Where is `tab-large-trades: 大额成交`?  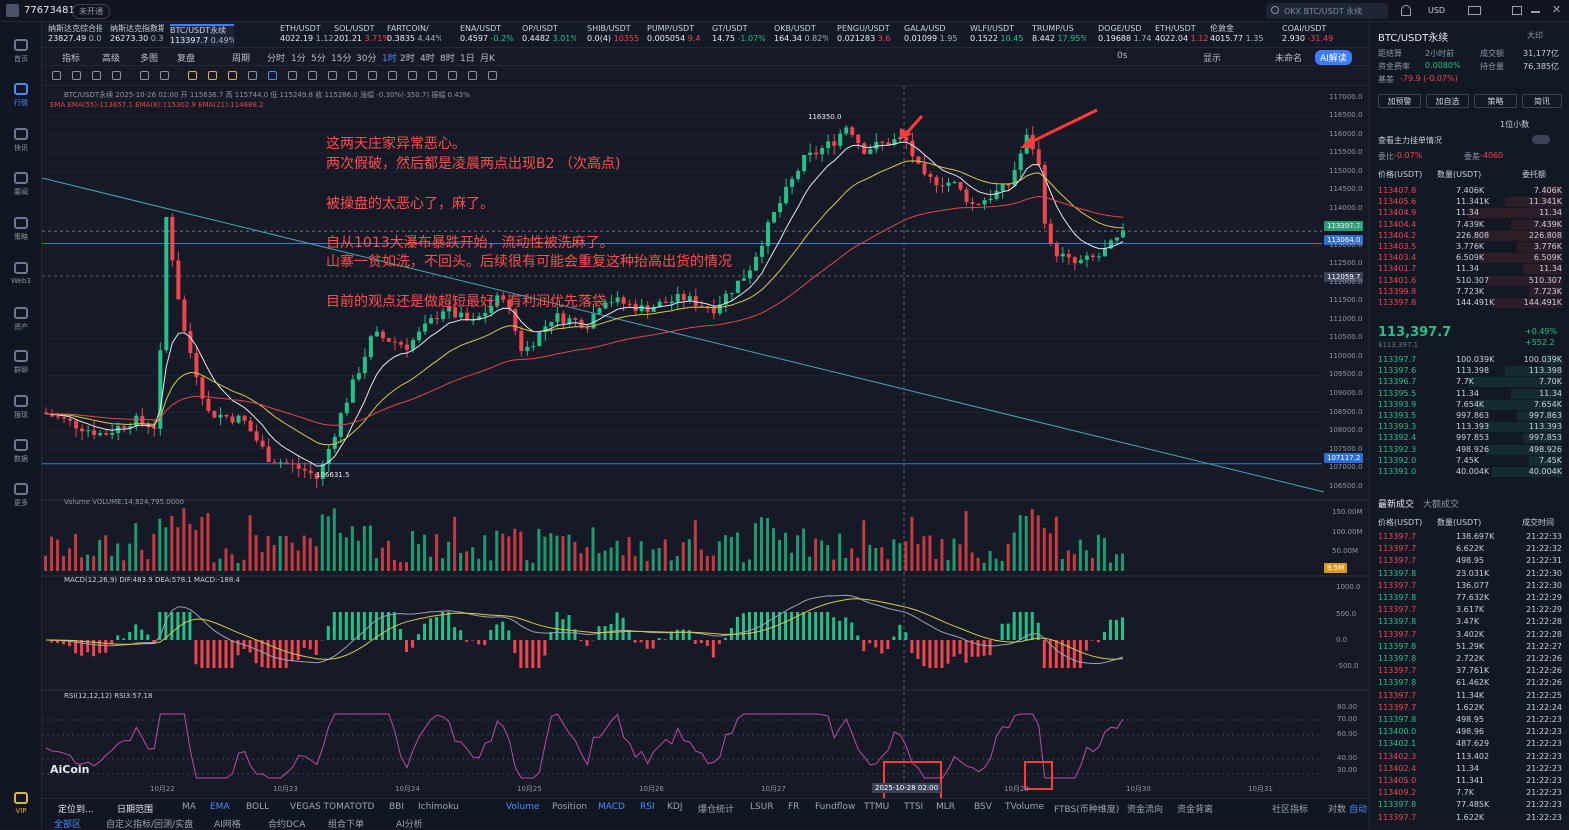 tab-large-trades: 大额成交 is located at coordinates (1441, 503).